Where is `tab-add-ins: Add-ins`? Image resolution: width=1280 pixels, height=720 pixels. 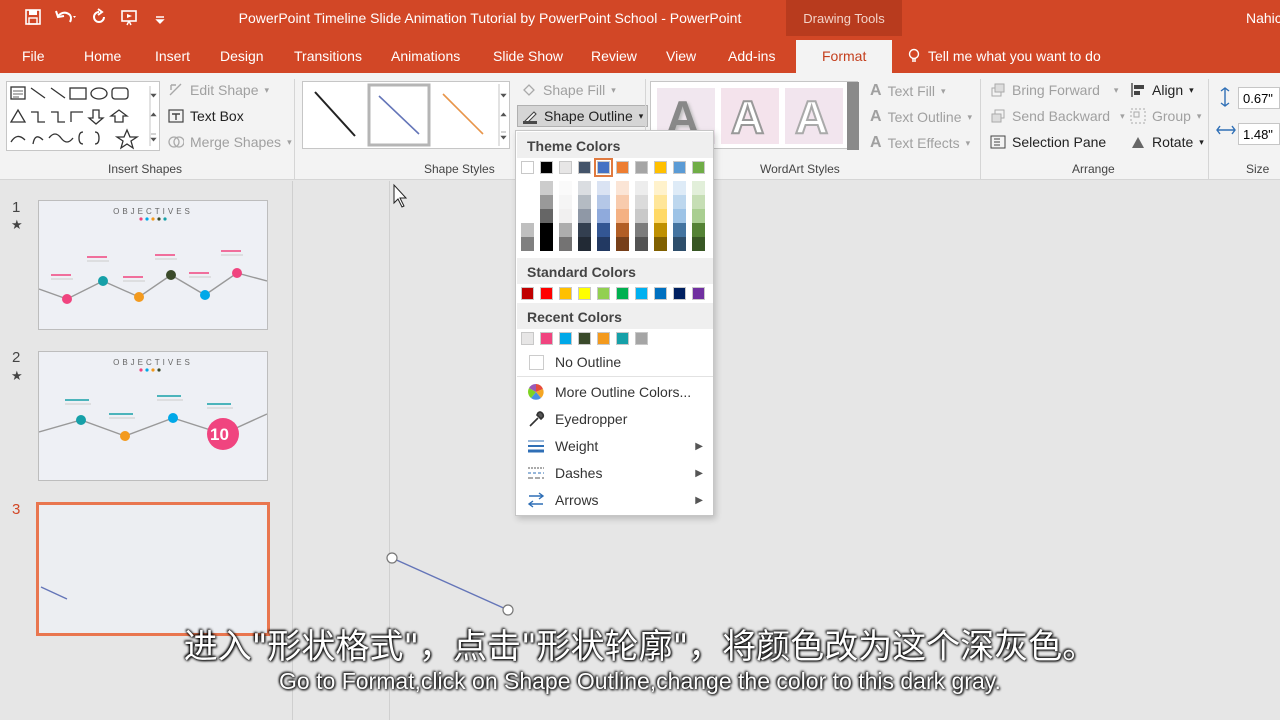
tab-add-ins: Add-ins is located at coordinates (751, 56).